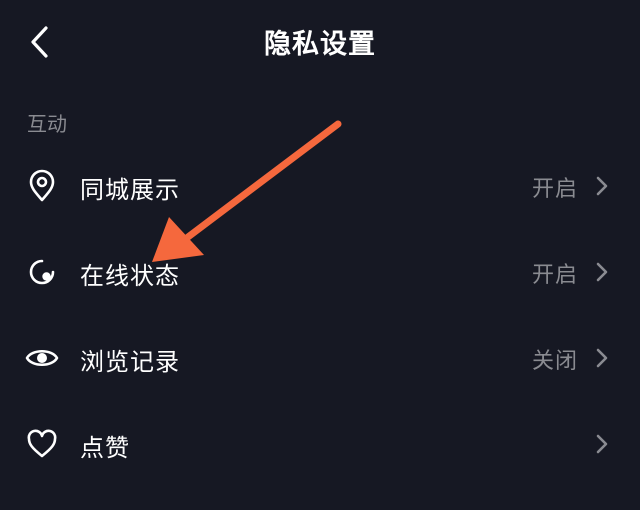 Image resolution: width=640 pixels, height=510 pixels. What do you see at coordinates (42, 186) in the screenshot?
I see `location-pin-icon` at bounding box center [42, 186].